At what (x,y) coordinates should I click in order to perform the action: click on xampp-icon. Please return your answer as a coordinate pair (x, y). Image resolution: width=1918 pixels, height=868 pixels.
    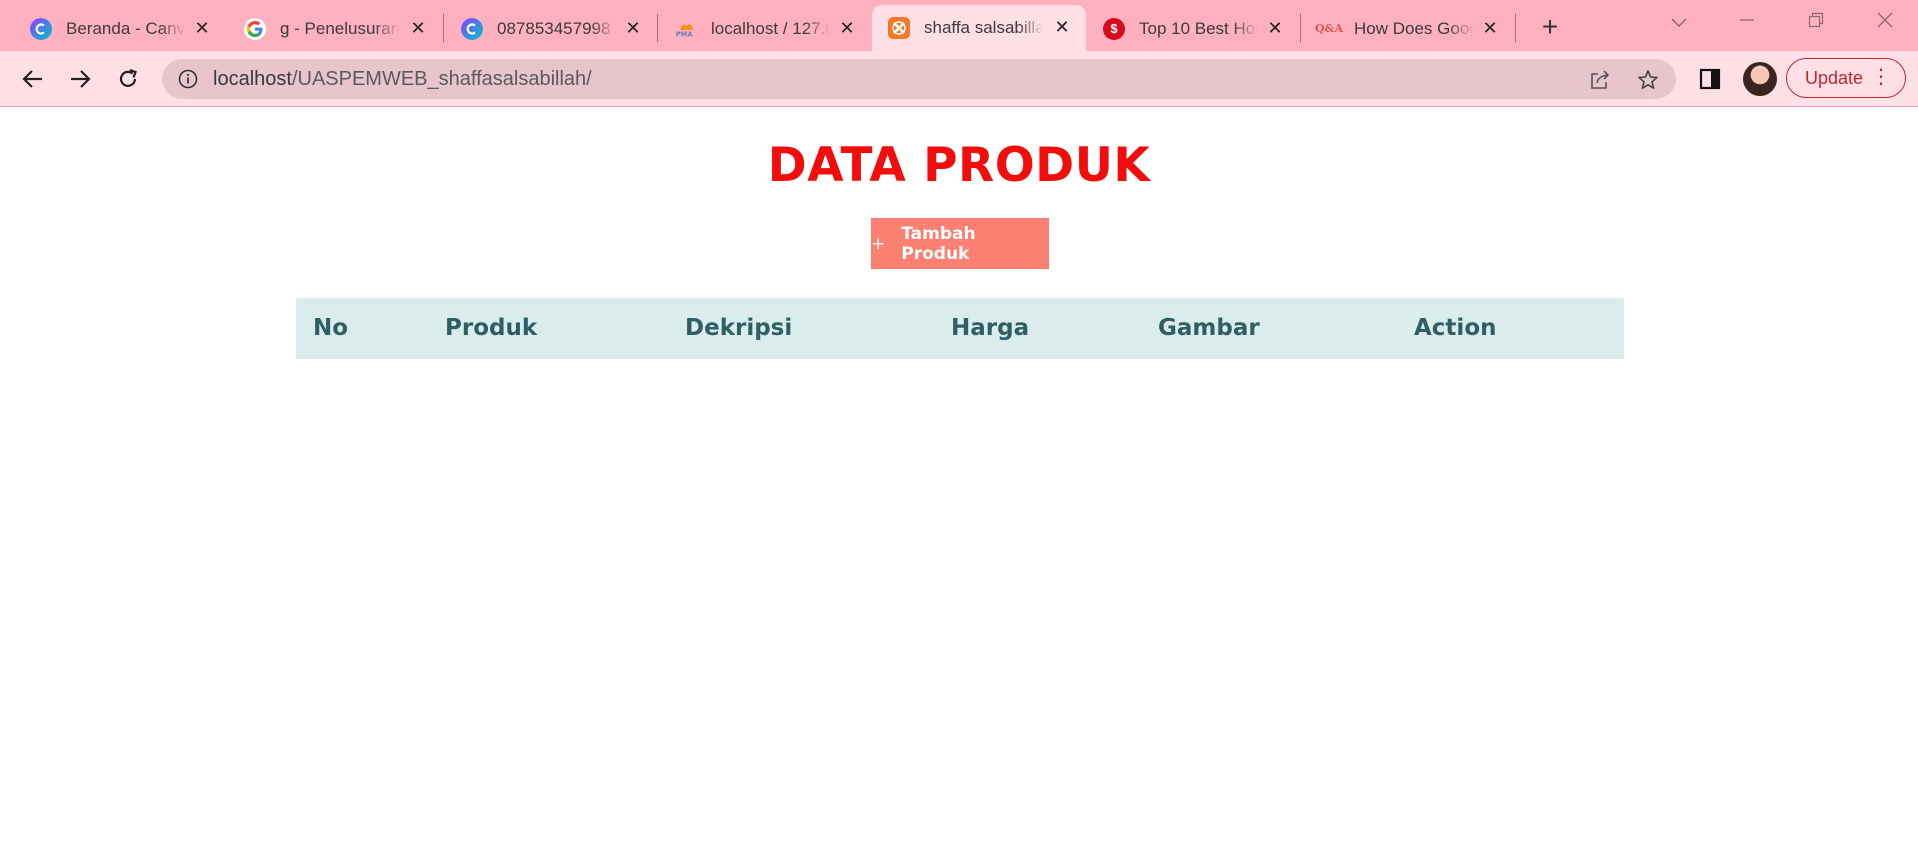
    Looking at the image, I should click on (899, 28).